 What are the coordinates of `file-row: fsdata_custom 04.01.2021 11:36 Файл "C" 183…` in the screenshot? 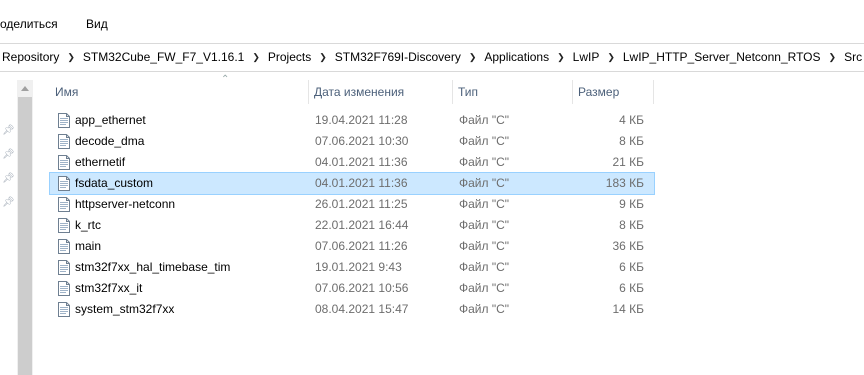 It's located at (352, 183).